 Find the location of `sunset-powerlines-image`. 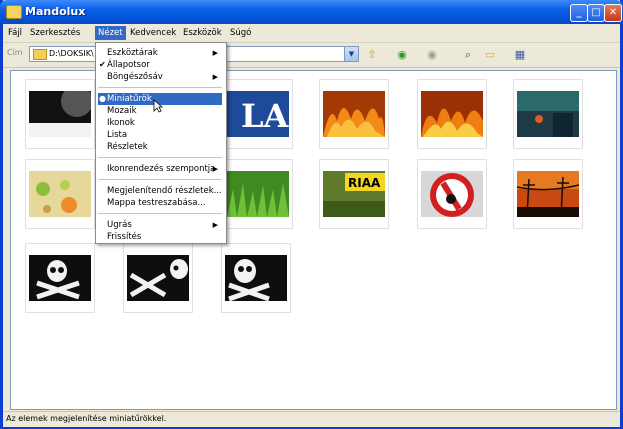

sunset-powerlines-image is located at coordinates (548, 194).